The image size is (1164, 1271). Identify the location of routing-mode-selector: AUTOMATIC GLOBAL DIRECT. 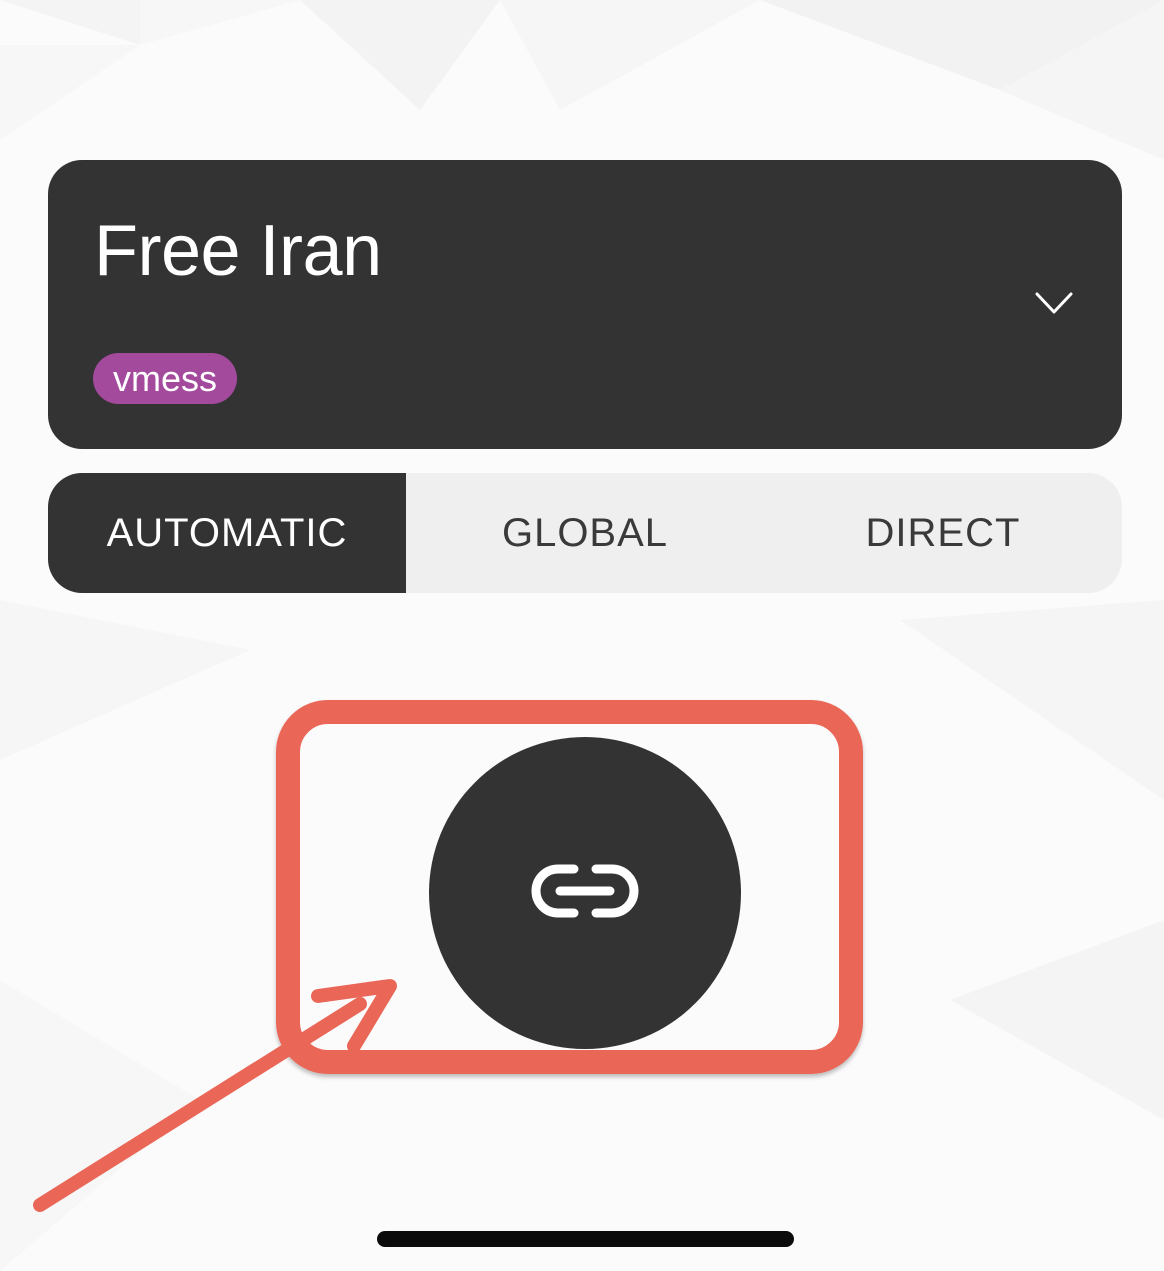
(585, 533).